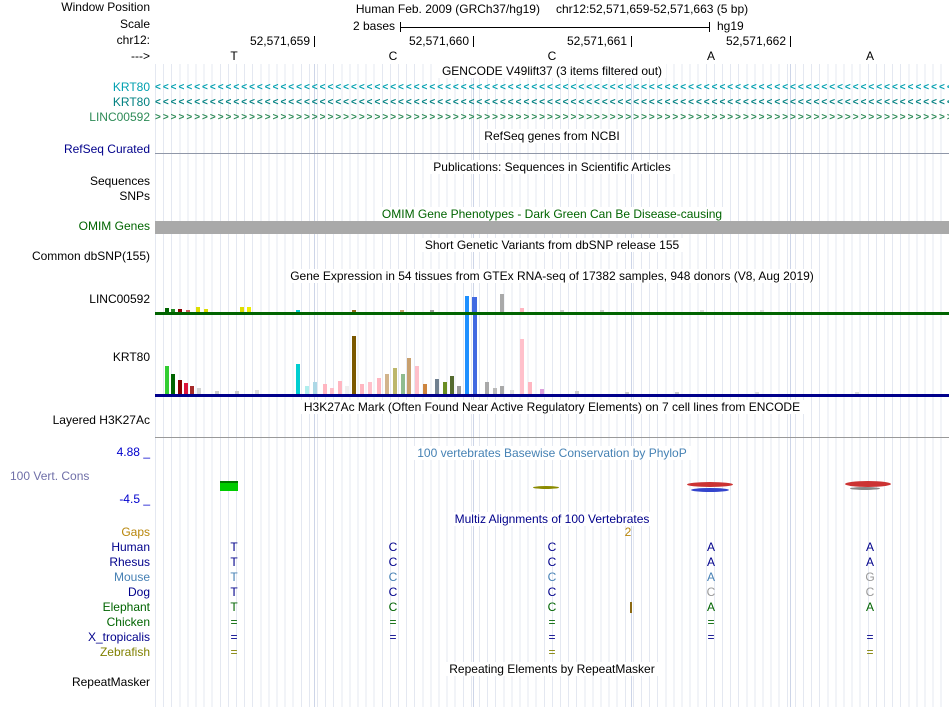 The height and width of the screenshot is (707, 950). I want to click on label-krt80b: KRT80, so click(75, 102).